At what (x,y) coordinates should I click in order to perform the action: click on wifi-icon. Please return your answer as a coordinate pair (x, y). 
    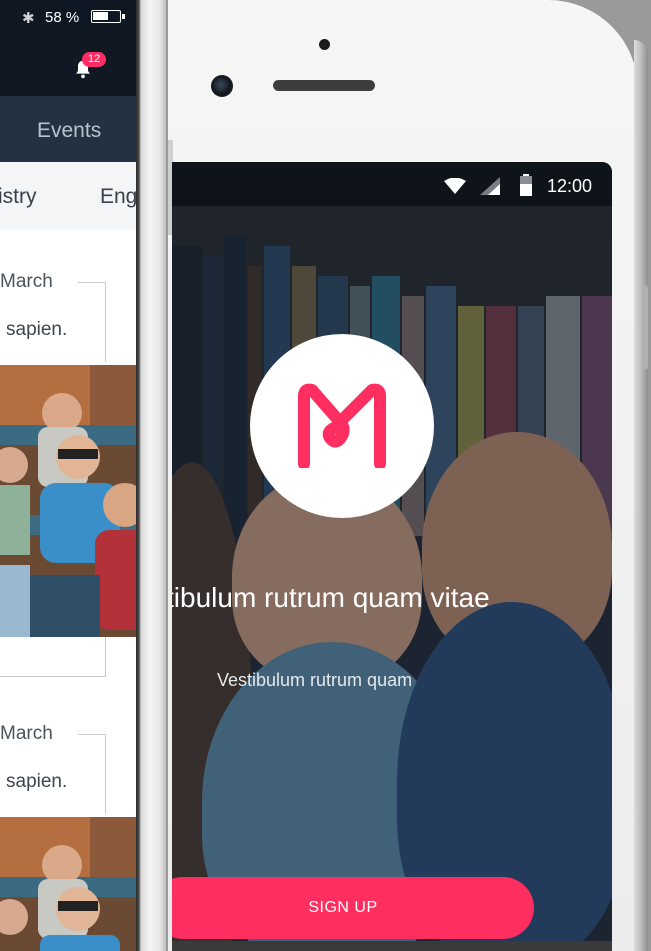
    Looking at the image, I should click on (455, 186).